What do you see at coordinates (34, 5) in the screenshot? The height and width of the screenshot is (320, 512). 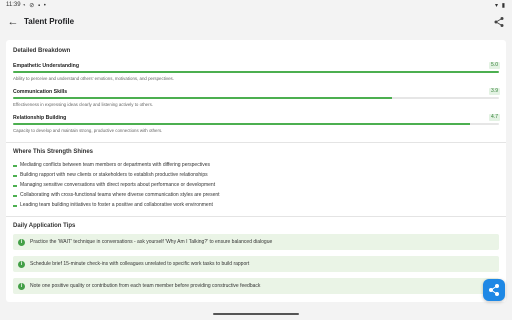 I see `notification-icons: ◔ ⊘ ▪ •` at bounding box center [34, 5].